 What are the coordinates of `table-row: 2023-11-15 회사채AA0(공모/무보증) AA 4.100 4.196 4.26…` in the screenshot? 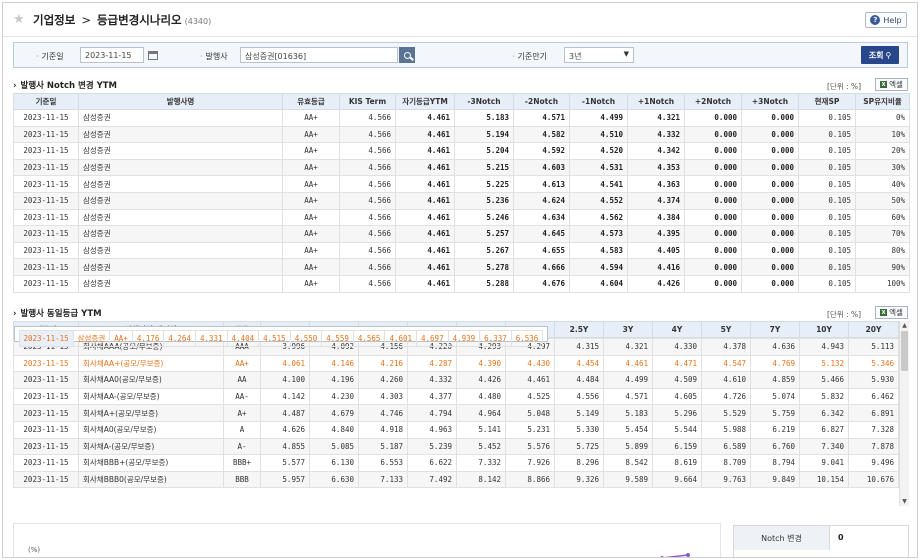 It's located at (456, 380).